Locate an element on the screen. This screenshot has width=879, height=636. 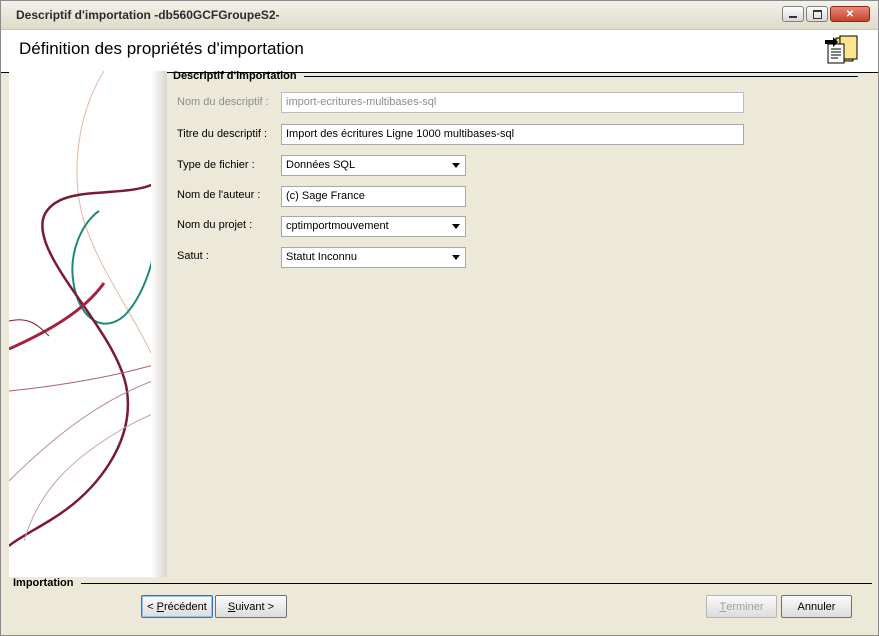
finish-label: erminer is located at coordinates (745, 606).